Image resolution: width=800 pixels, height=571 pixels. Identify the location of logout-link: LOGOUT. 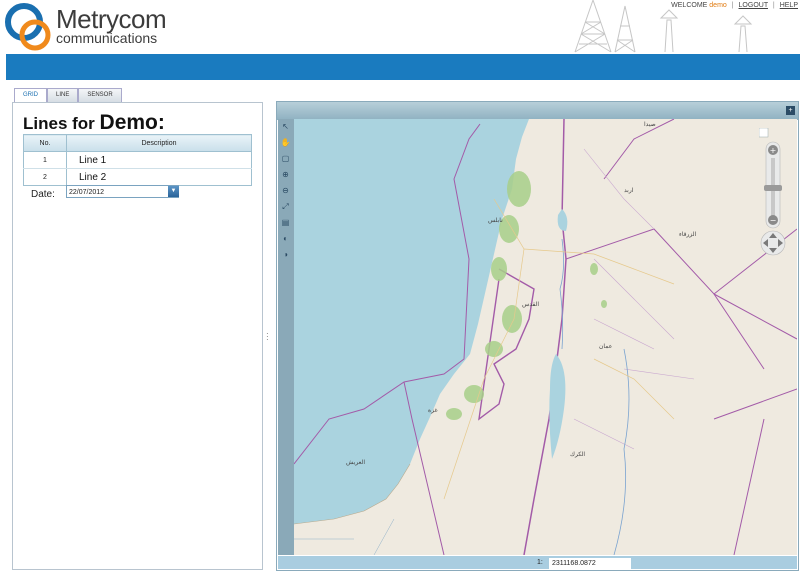
(753, 5).